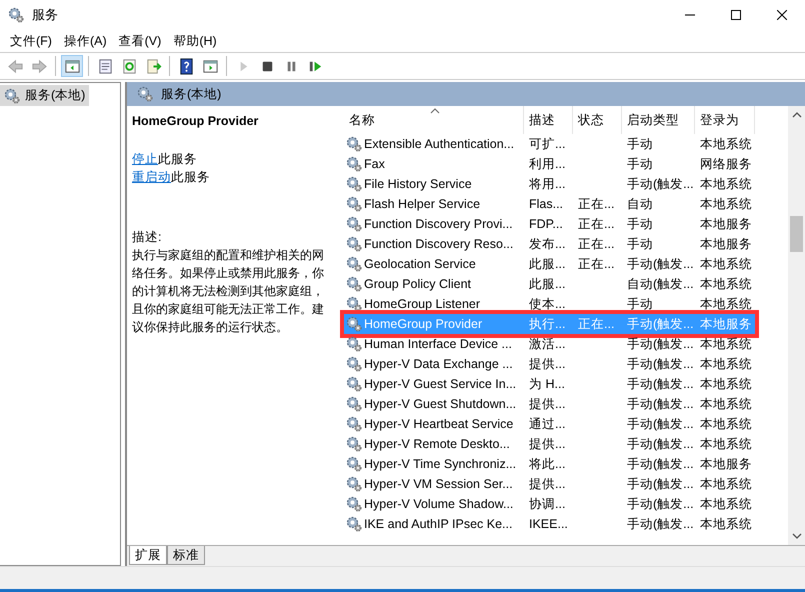 The image size is (805, 592). What do you see at coordinates (171, 177) in the screenshot?
I see `action-text: 重启动此服务` at bounding box center [171, 177].